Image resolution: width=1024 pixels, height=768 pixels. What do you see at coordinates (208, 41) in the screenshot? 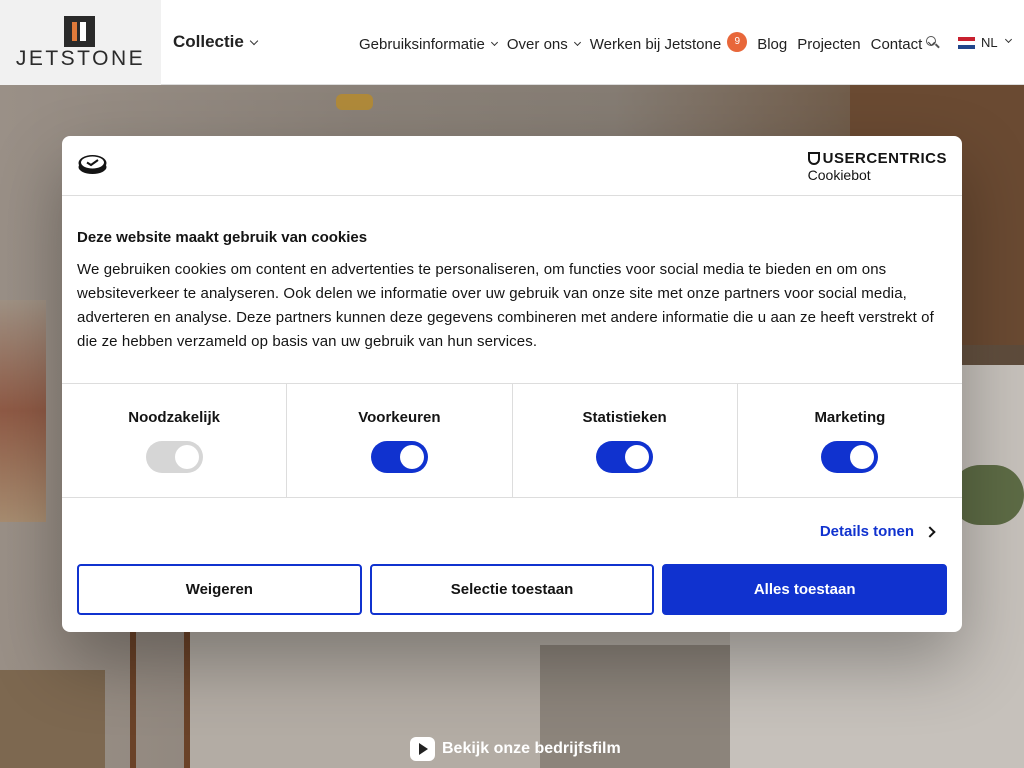
I see `collectie-label: Collectie` at bounding box center [208, 41].